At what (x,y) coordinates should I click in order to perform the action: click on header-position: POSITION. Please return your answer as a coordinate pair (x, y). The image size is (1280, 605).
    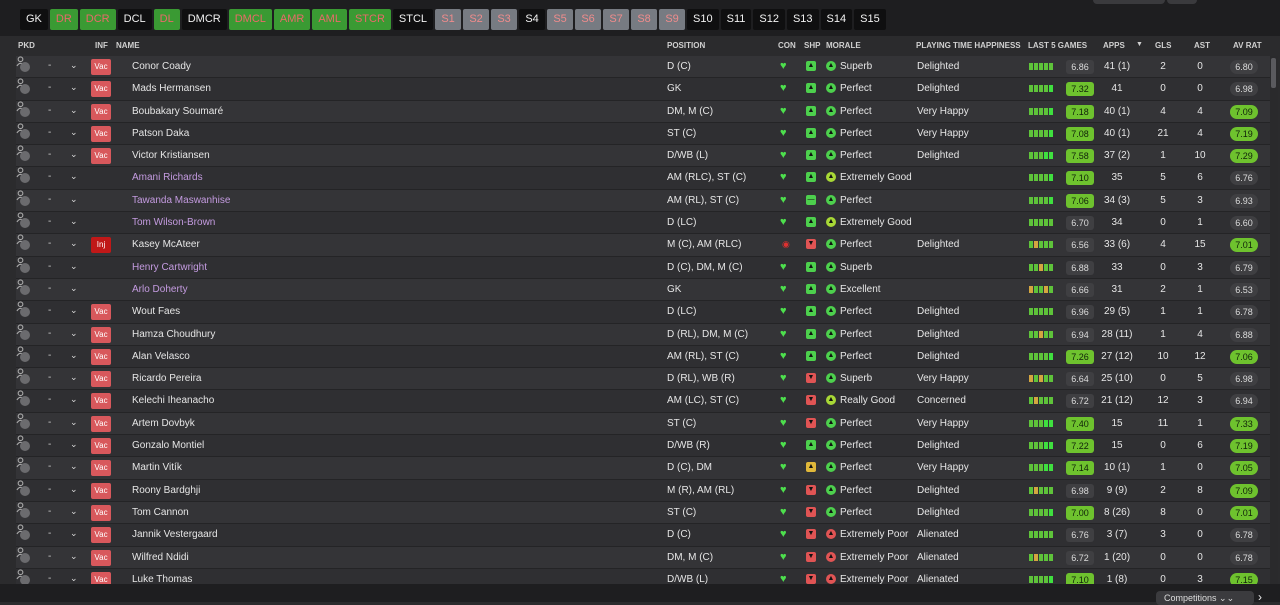
    Looking at the image, I should click on (686, 45).